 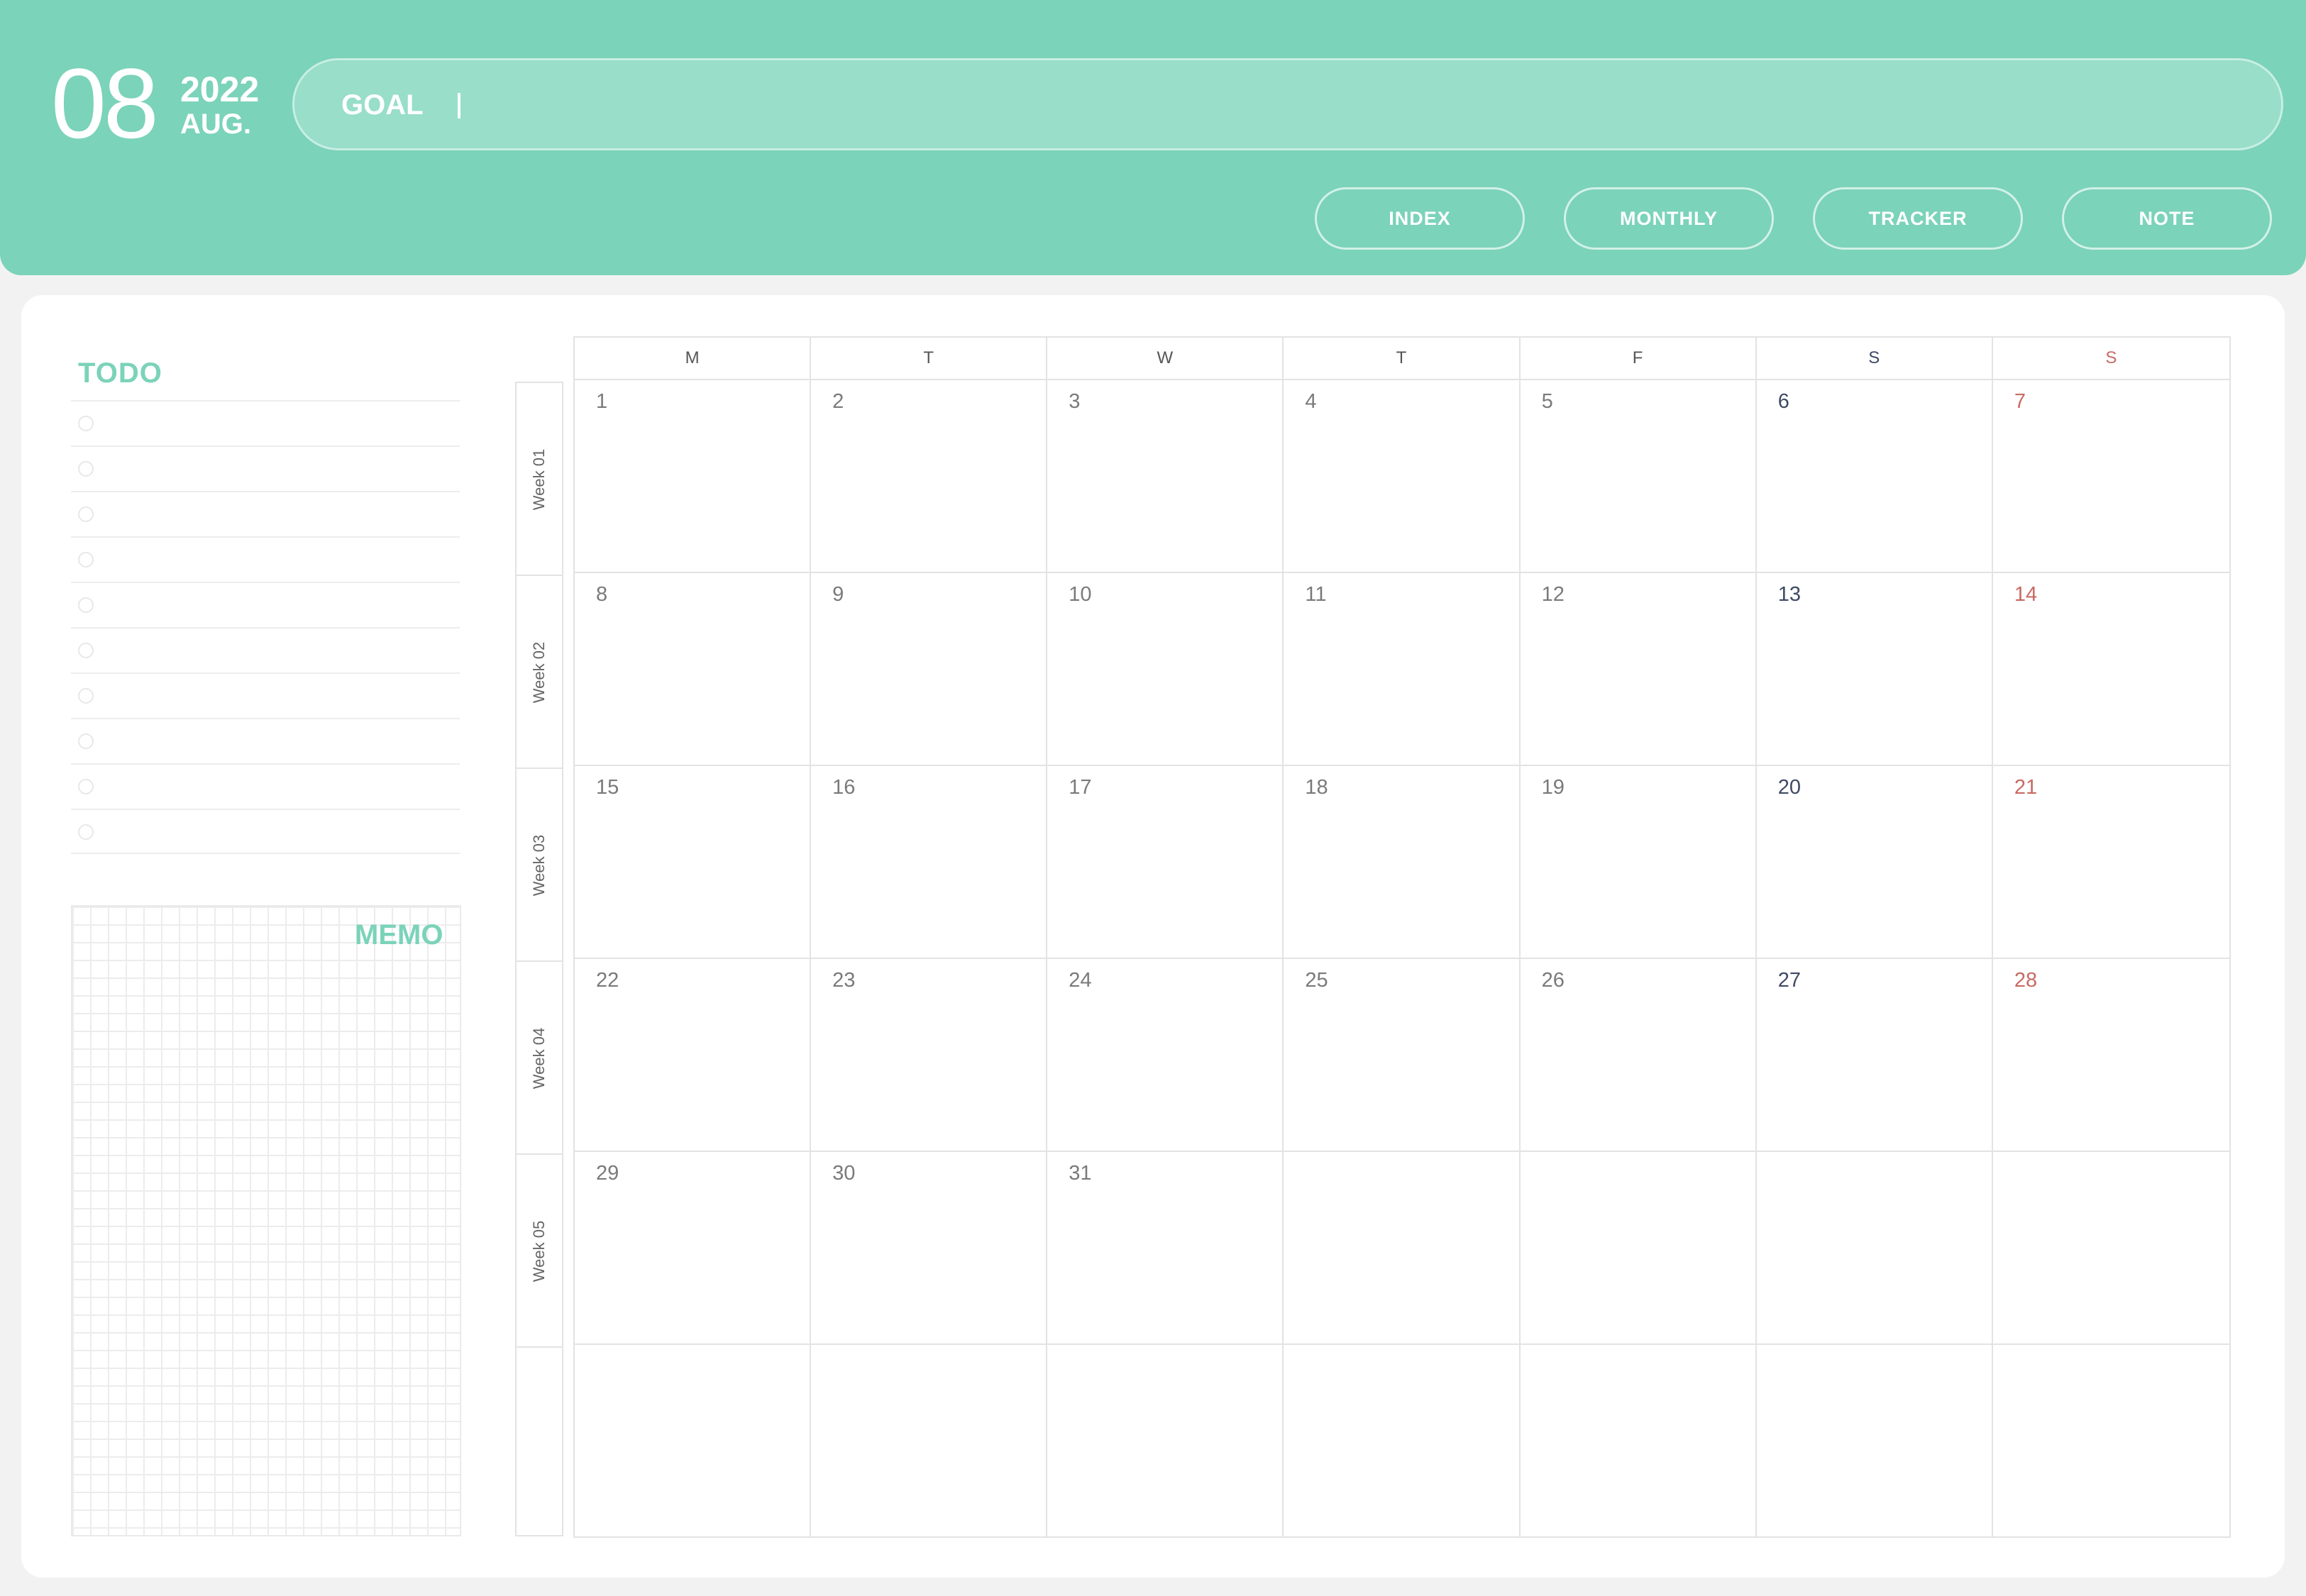 I want to click on goal-bar: GOAL, so click(x=1287, y=104).